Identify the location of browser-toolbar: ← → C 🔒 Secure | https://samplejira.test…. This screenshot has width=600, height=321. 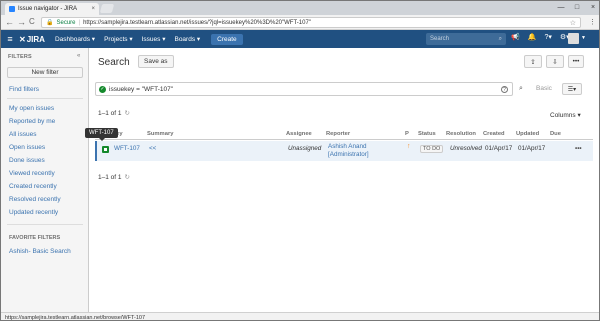
(300, 22).